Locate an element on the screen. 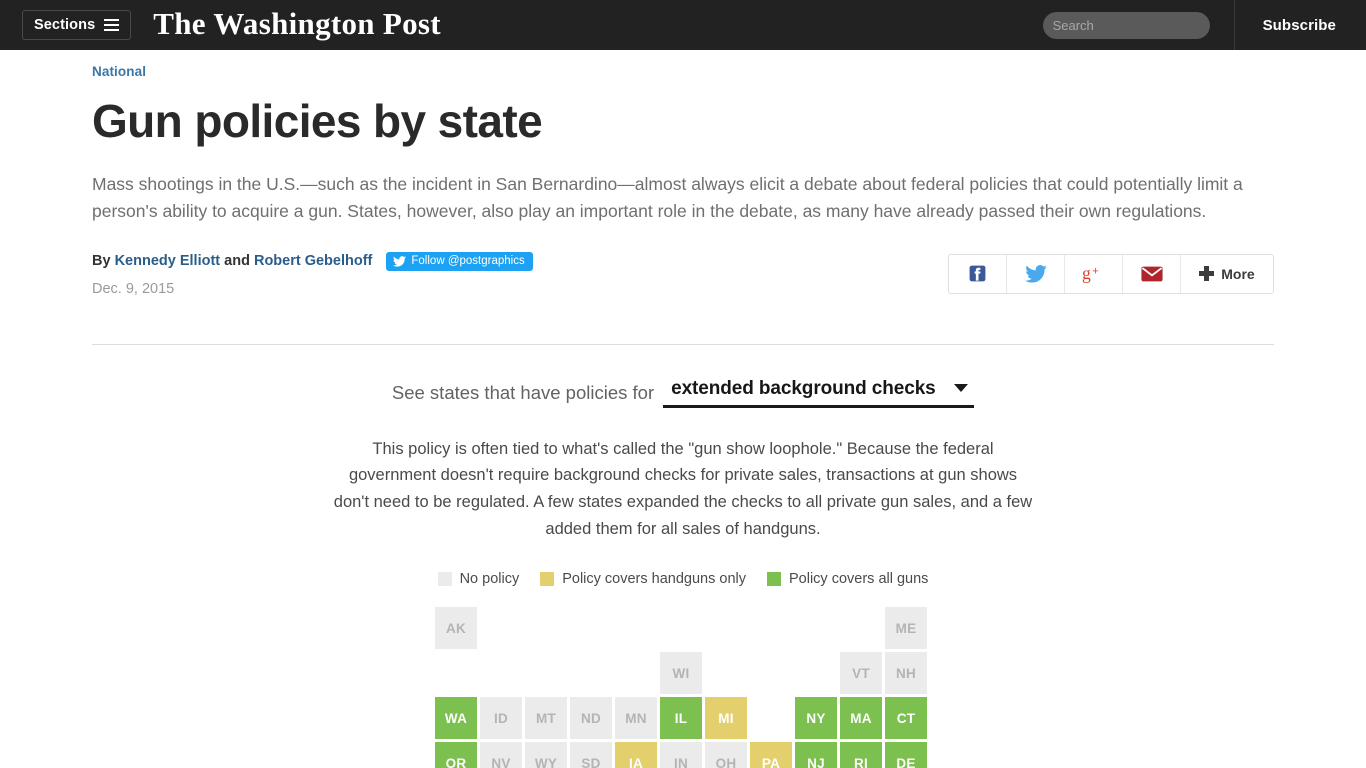 This screenshot has height=768, width=1366. legend-label-hand: Policy covers handguns only is located at coordinates (654, 579).